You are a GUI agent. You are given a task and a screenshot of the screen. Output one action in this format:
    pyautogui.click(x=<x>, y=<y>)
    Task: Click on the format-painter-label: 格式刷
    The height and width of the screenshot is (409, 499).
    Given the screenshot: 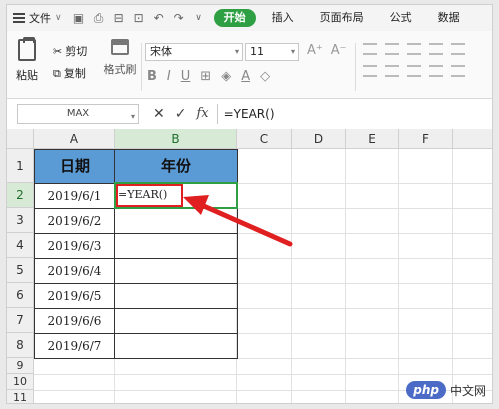 What is the action you would take?
    pyautogui.click(x=120, y=69)
    